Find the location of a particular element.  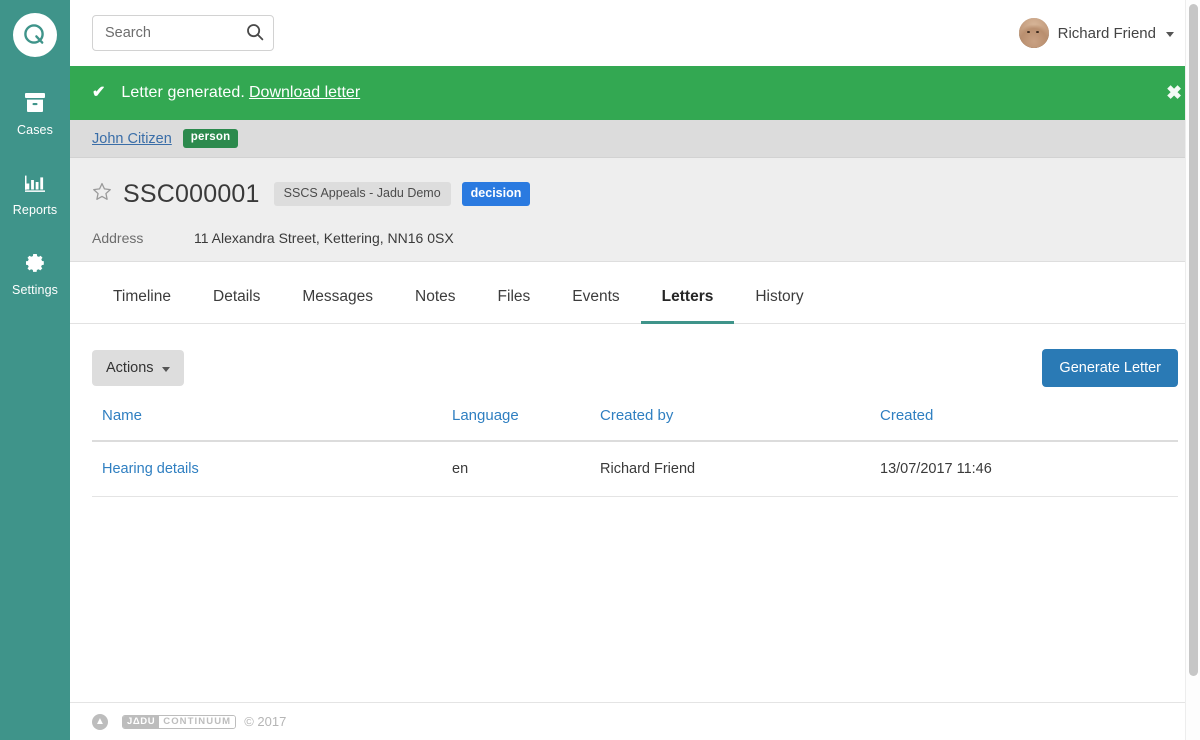

case-address-label: Address is located at coordinates (118, 238).